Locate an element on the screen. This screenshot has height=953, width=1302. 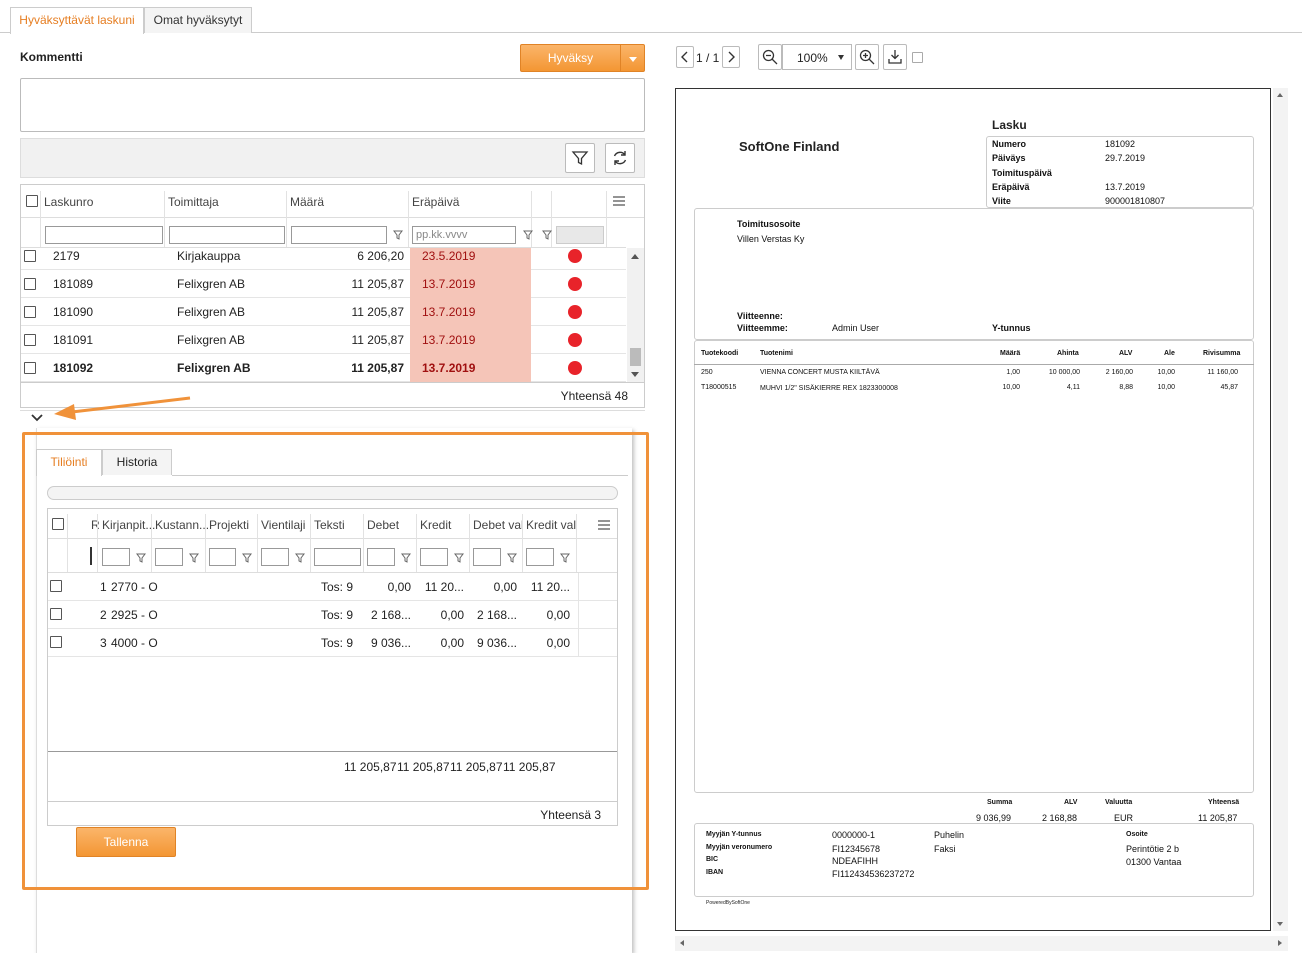
acc-filter-kustannus is located at coordinates (169, 557).